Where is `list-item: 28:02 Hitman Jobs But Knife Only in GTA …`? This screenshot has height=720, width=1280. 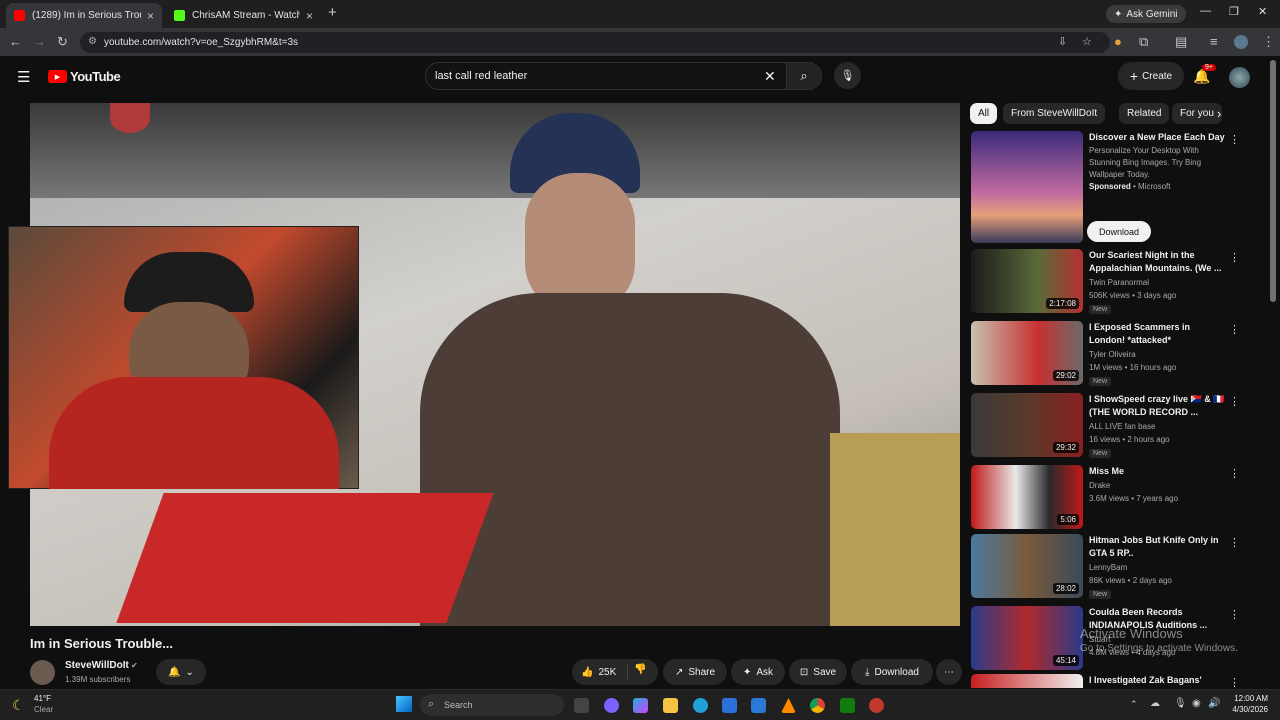 list-item: 28:02 Hitman Jobs But Knife Only in GTA … is located at coordinates (1106, 566).